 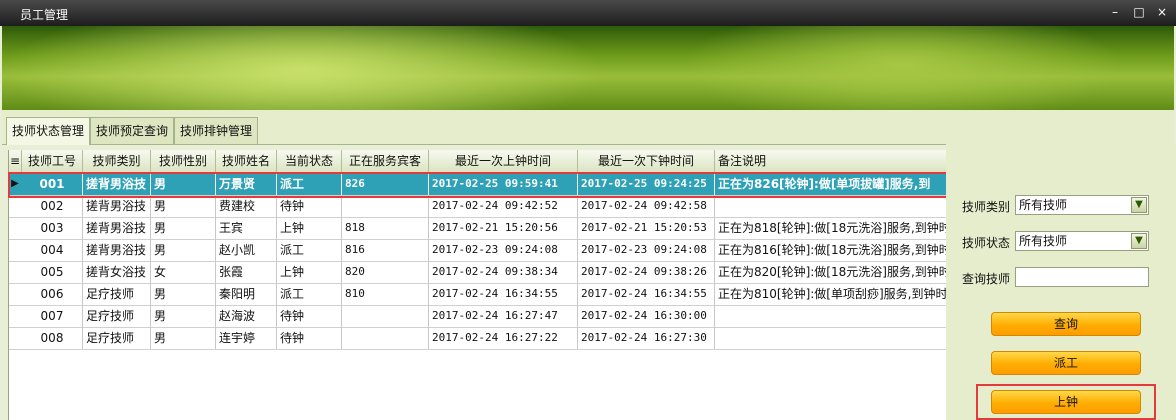 I want to click on cell-id: 007, so click(x=52, y=316).